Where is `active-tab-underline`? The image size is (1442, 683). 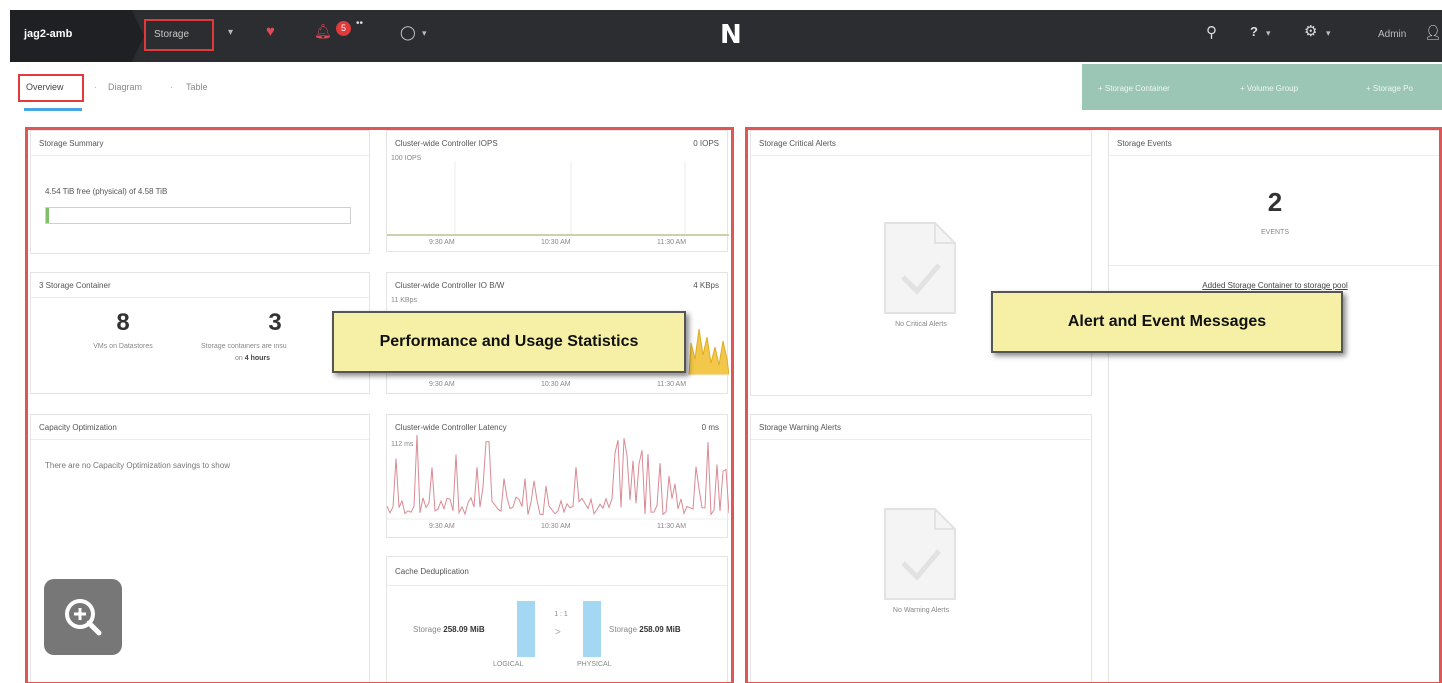
active-tab-underline is located at coordinates (53, 109).